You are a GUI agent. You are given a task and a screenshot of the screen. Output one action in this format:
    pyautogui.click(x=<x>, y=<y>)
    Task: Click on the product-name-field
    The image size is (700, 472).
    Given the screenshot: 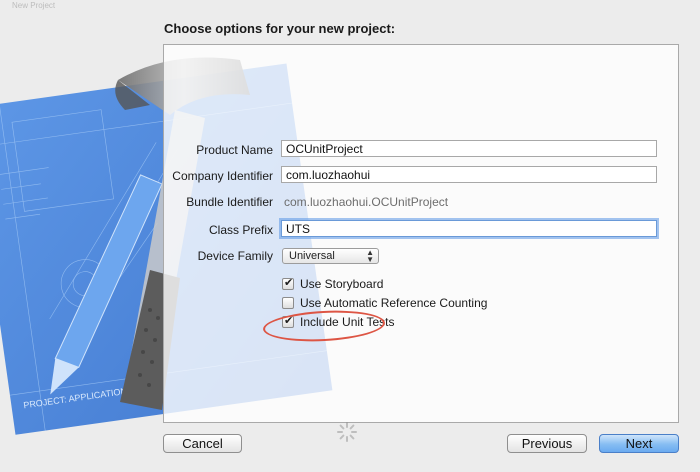 What is the action you would take?
    pyautogui.click(x=469, y=148)
    